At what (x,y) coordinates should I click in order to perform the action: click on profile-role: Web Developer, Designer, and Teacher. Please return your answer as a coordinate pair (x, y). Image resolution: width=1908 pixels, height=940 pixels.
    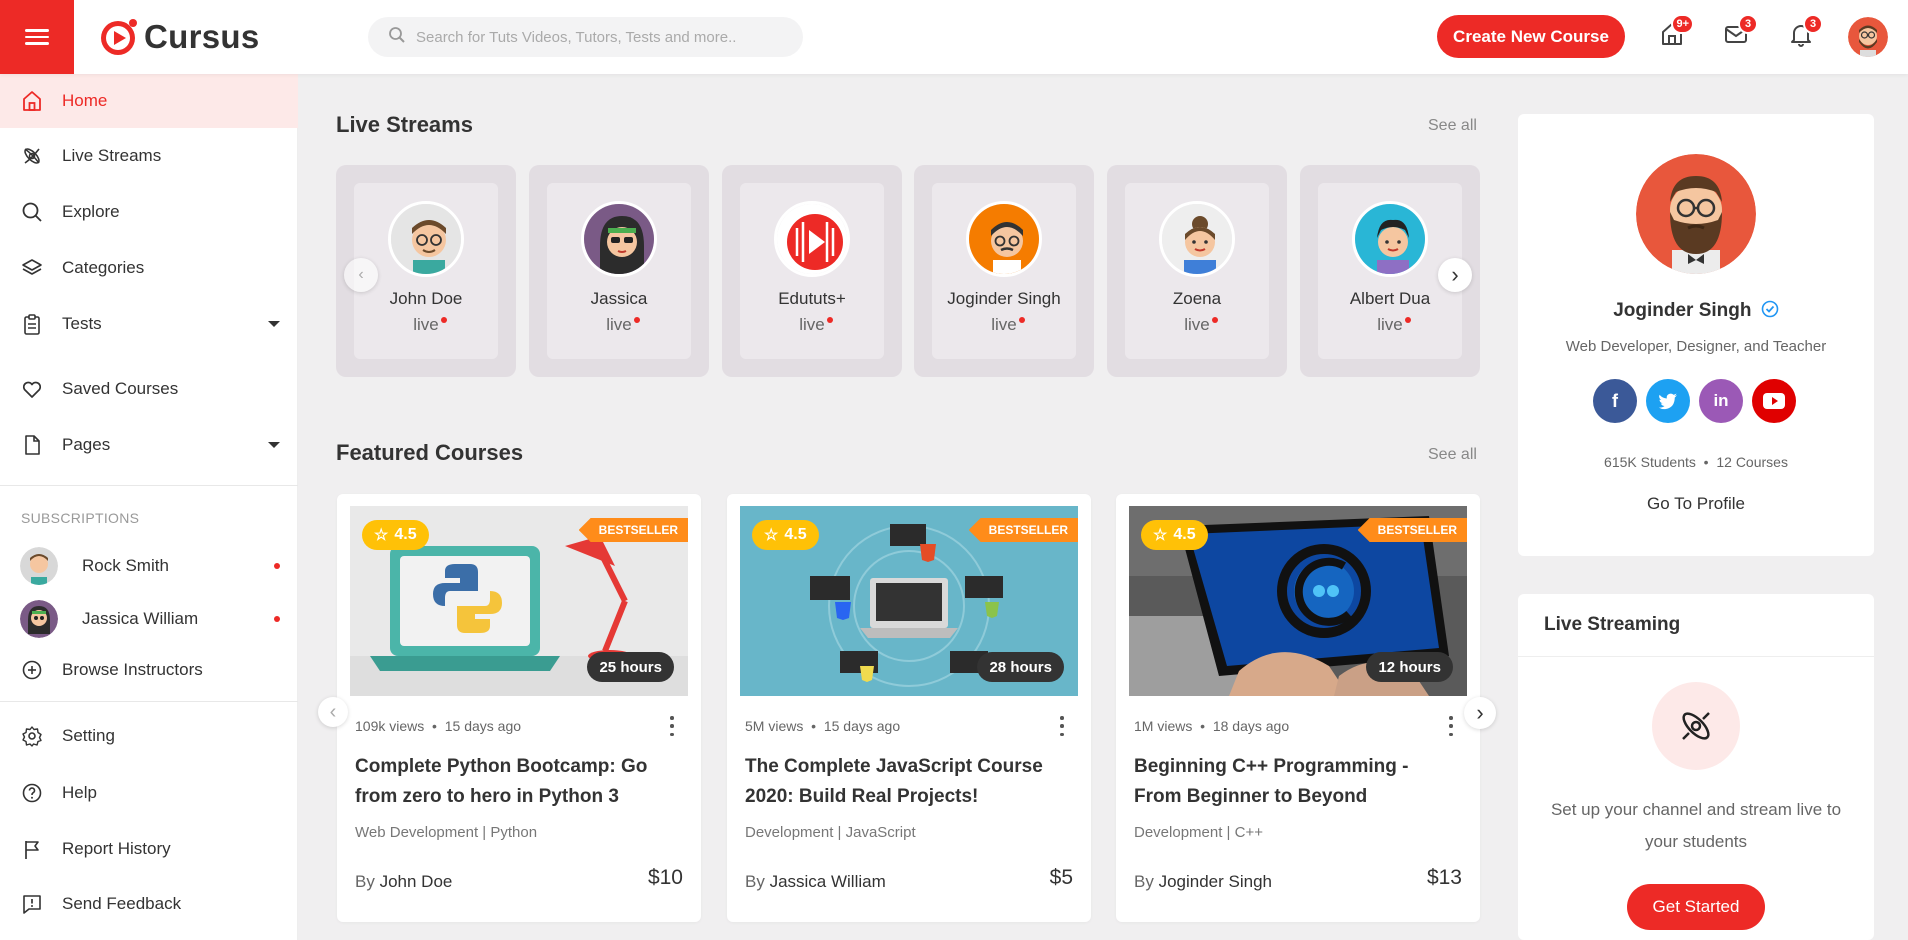
    Looking at the image, I should click on (1696, 346).